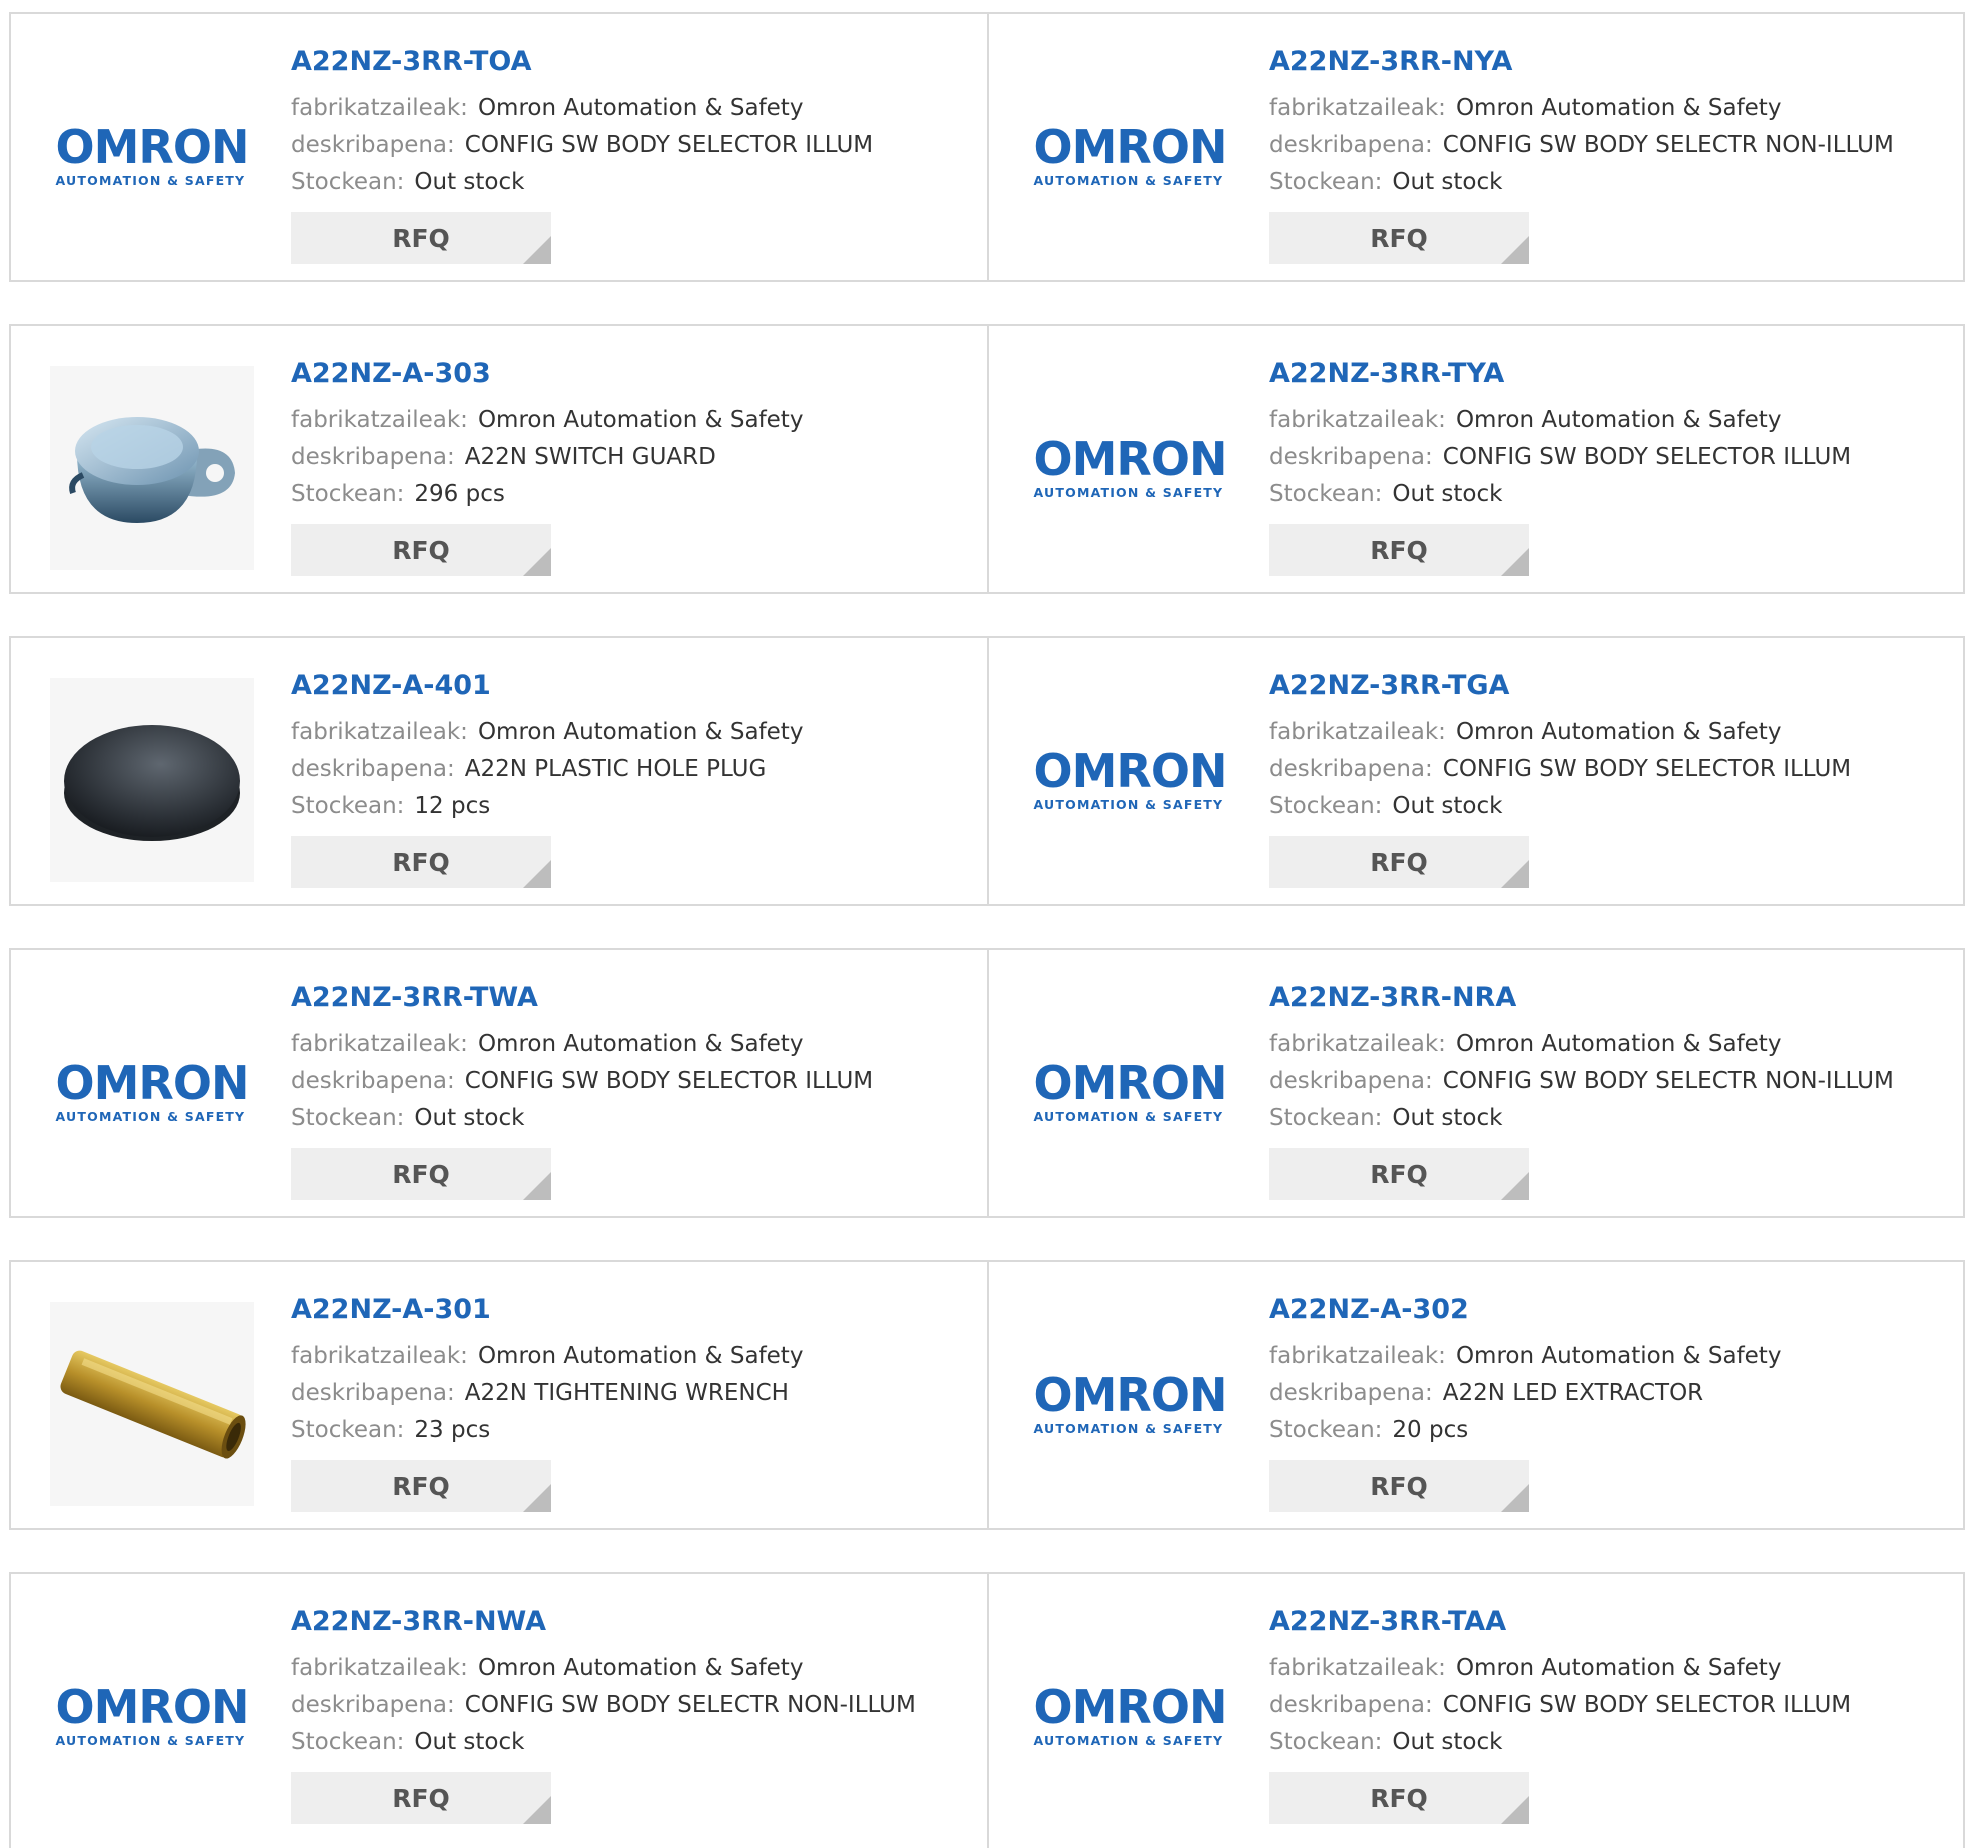  What do you see at coordinates (629, 998) in the screenshot?
I see `part-number-link: A22NZ-3RR-TWA` at bounding box center [629, 998].